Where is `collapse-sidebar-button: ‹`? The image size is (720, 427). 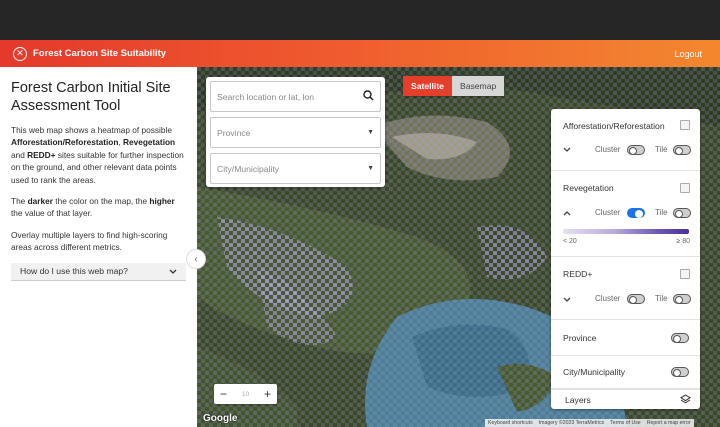 collapse-sidebar-button: ‹ is located at coordinates (196, 259).